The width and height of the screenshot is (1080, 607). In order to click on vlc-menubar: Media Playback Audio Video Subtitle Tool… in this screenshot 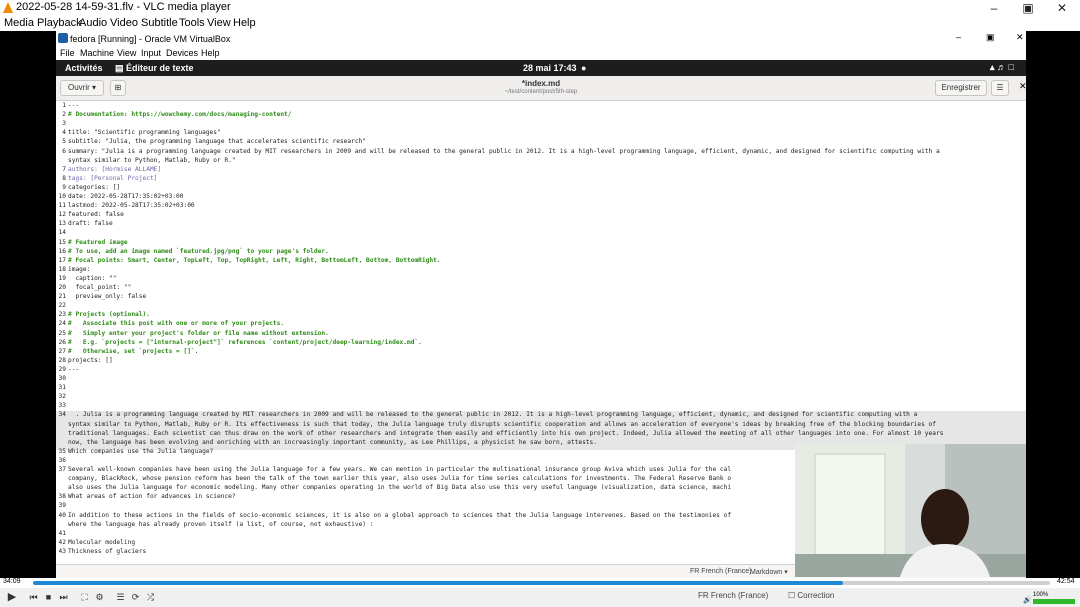, I will do `click(540, 23)`.